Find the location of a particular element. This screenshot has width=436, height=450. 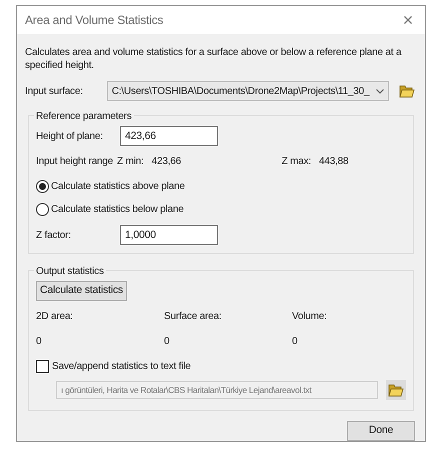

range-label: Input height range is located at coordinates (75, 162).